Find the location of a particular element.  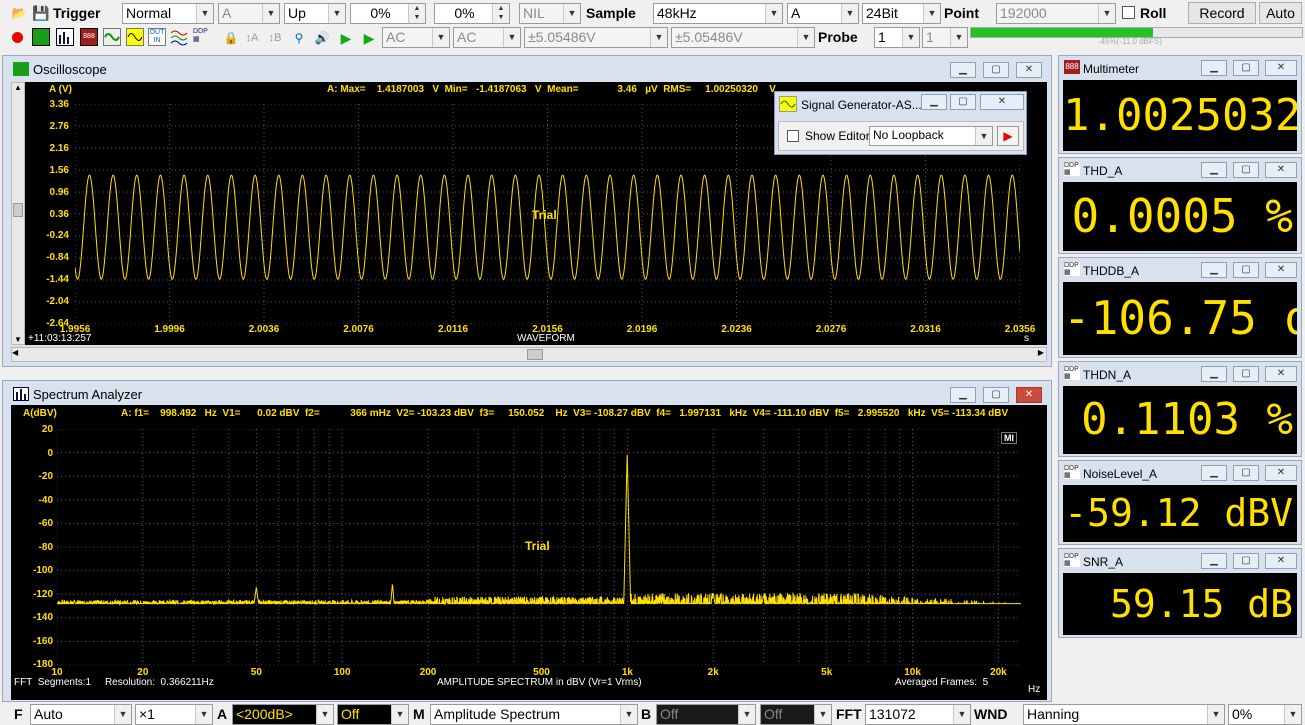

range-a-select: ±5.05486V ▼ is located at coordinates (596, 37).